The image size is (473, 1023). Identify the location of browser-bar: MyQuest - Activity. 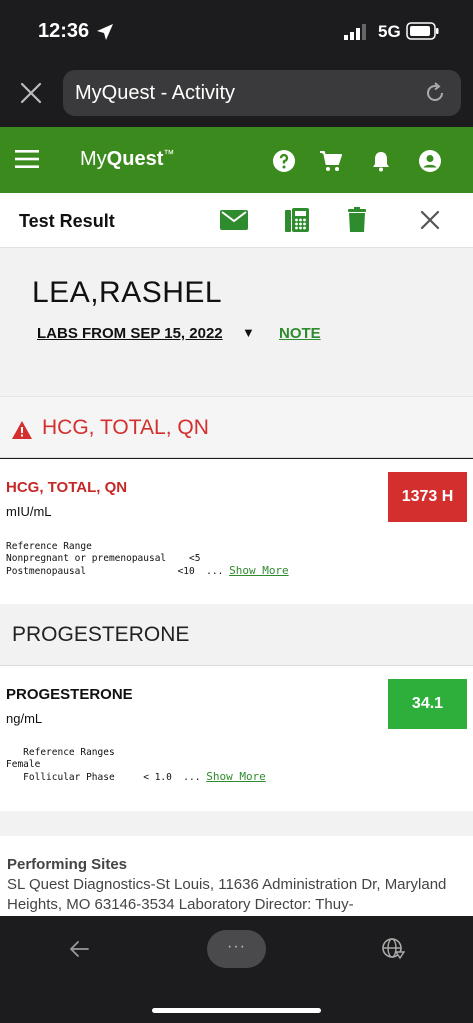
(236, 94).